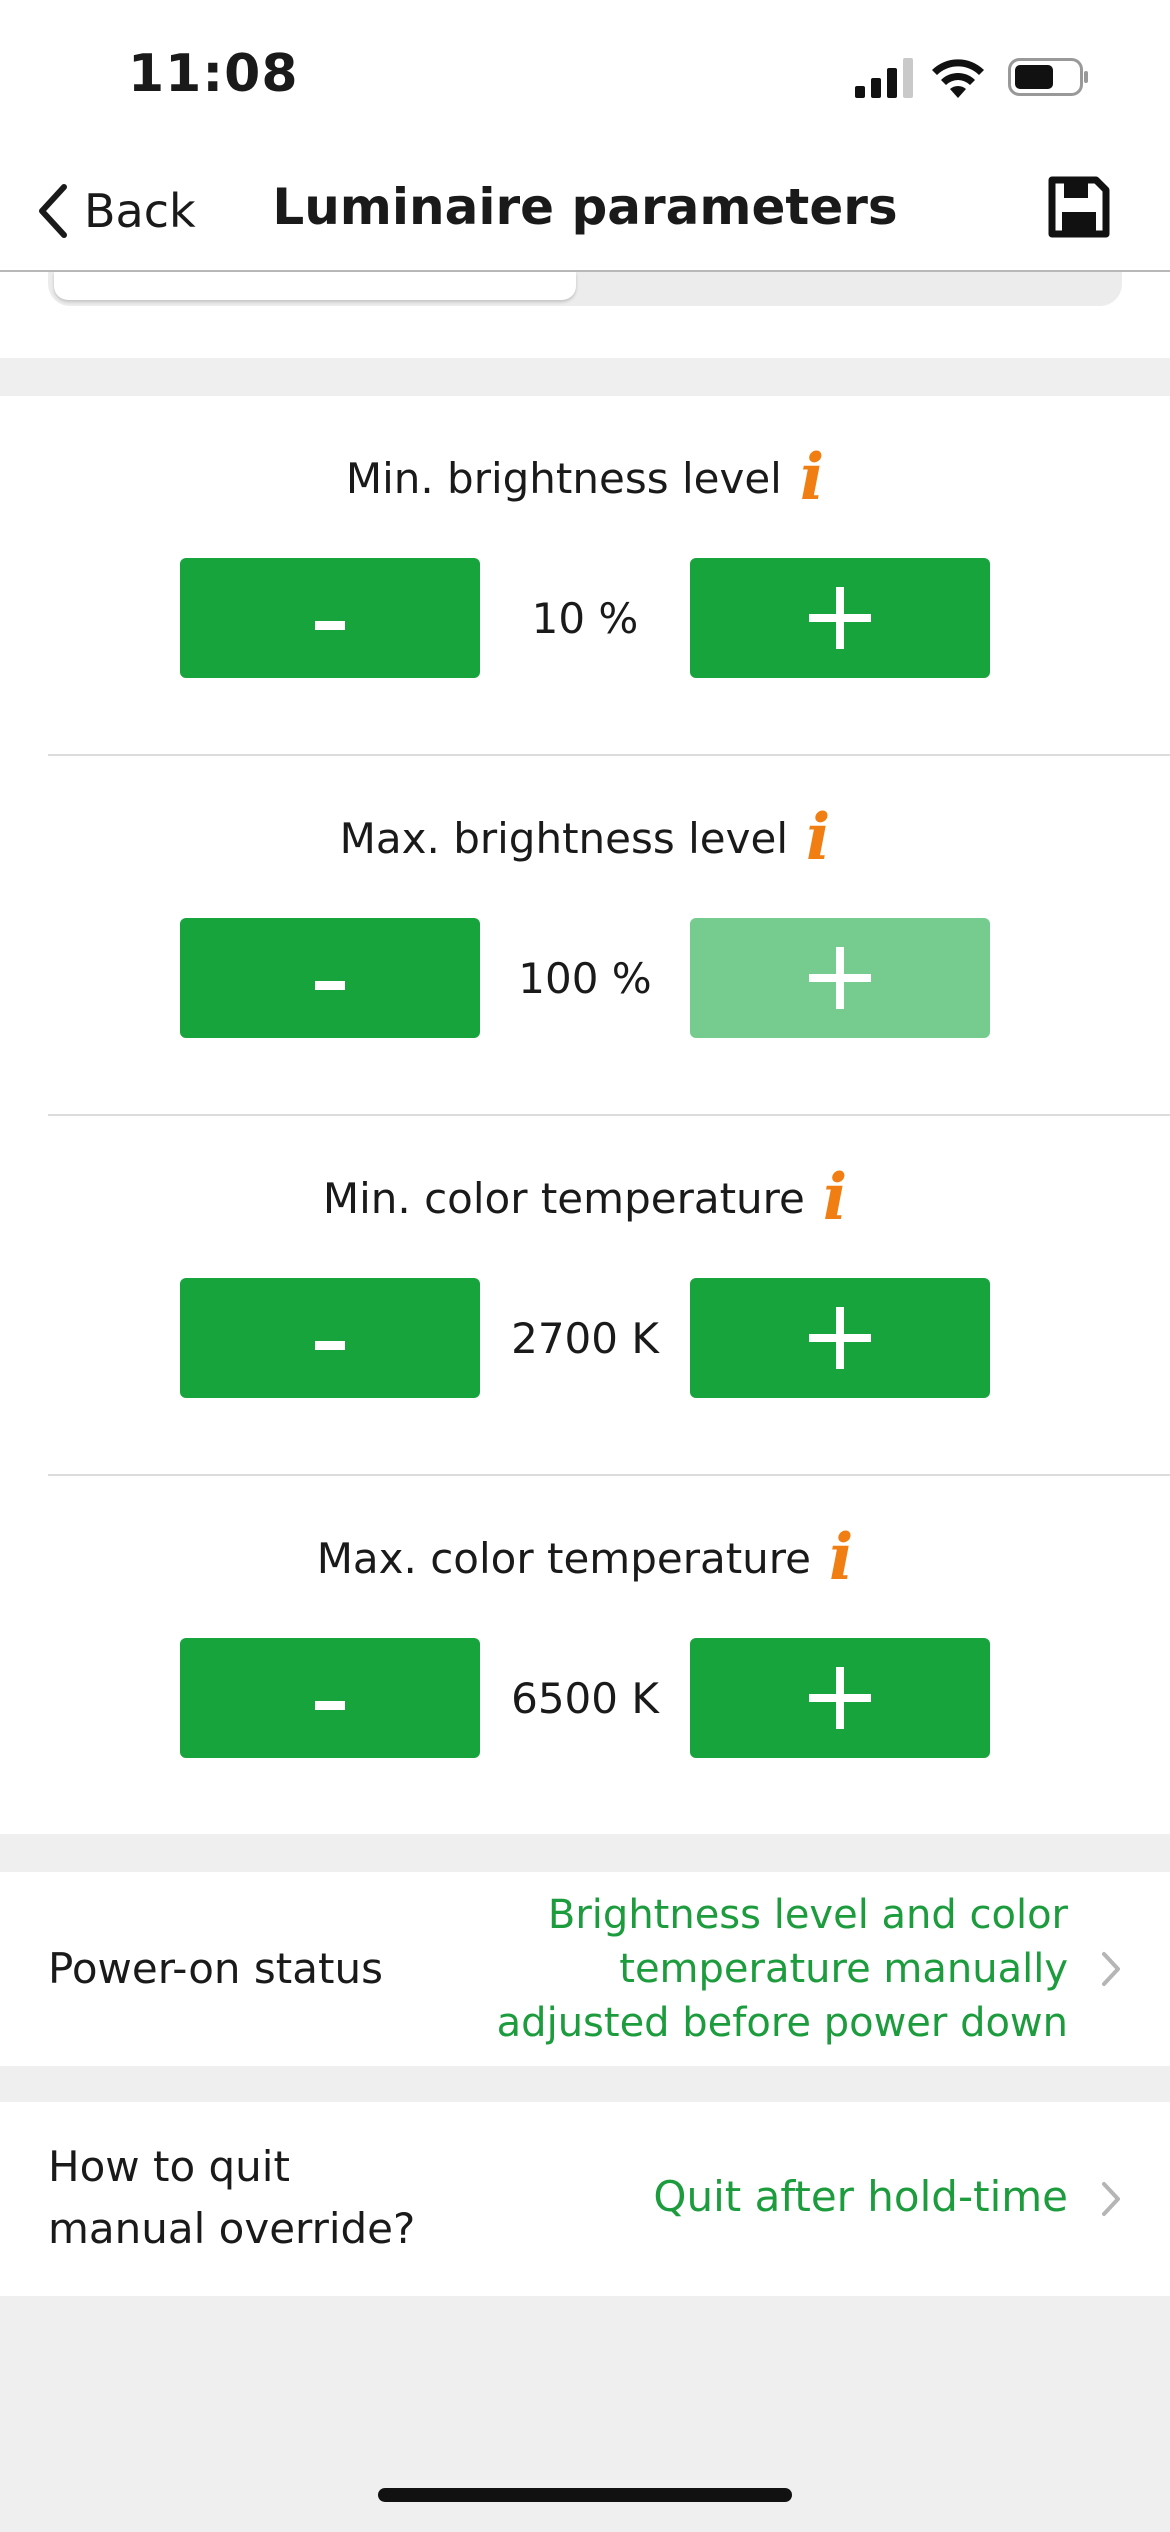 Image resolution: width=1170 pixels, height=2532 pixels. I want to click on quit-override-label-line: How to quit, so click(169, 2166).